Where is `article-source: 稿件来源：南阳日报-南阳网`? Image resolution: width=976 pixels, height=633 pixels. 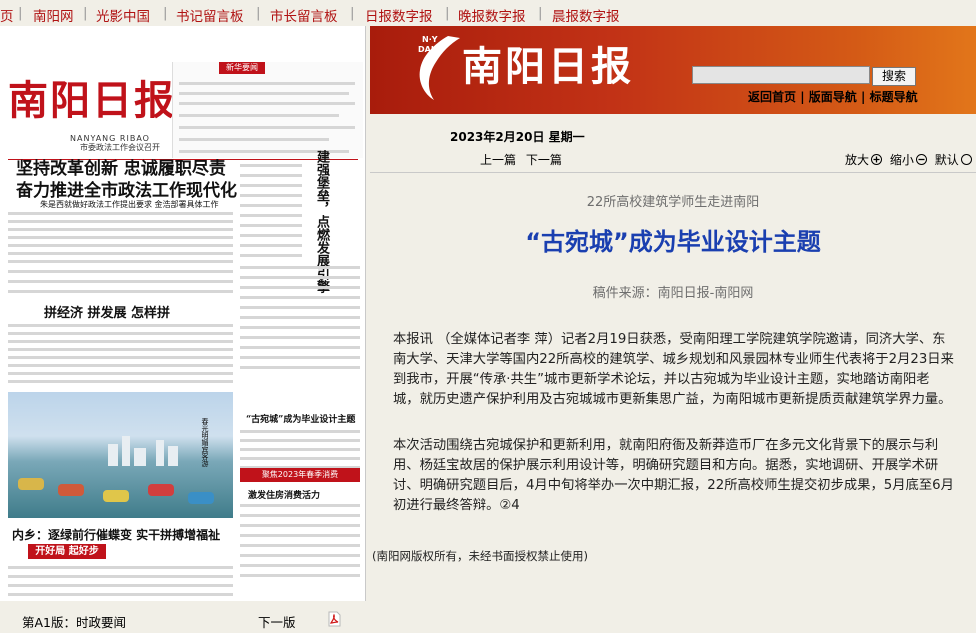 article-source: 稿件来源：南阳日报-南阳网 is located at coordinates (673, 293).